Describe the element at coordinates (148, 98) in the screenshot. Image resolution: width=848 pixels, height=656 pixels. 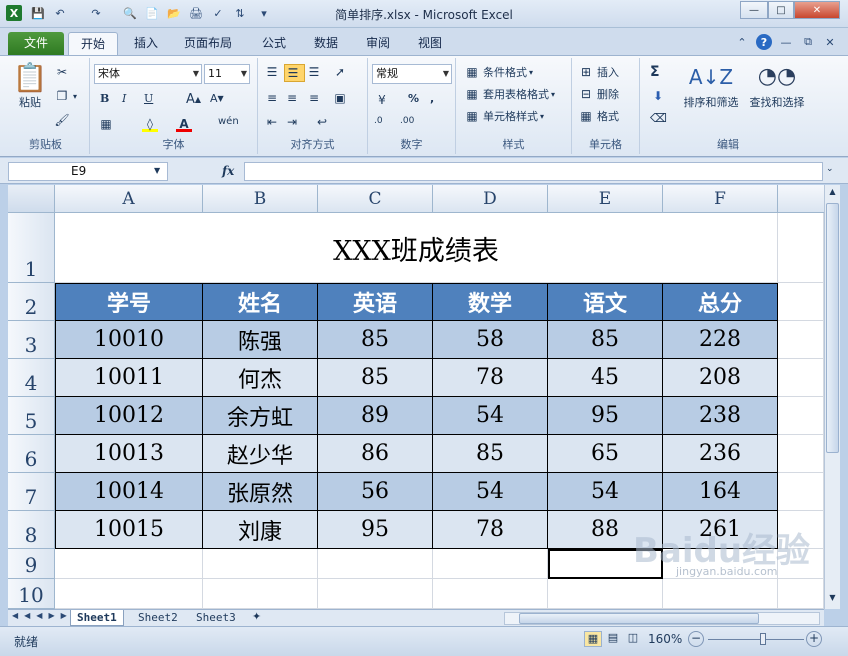
I see `underline-button: U` at that location.